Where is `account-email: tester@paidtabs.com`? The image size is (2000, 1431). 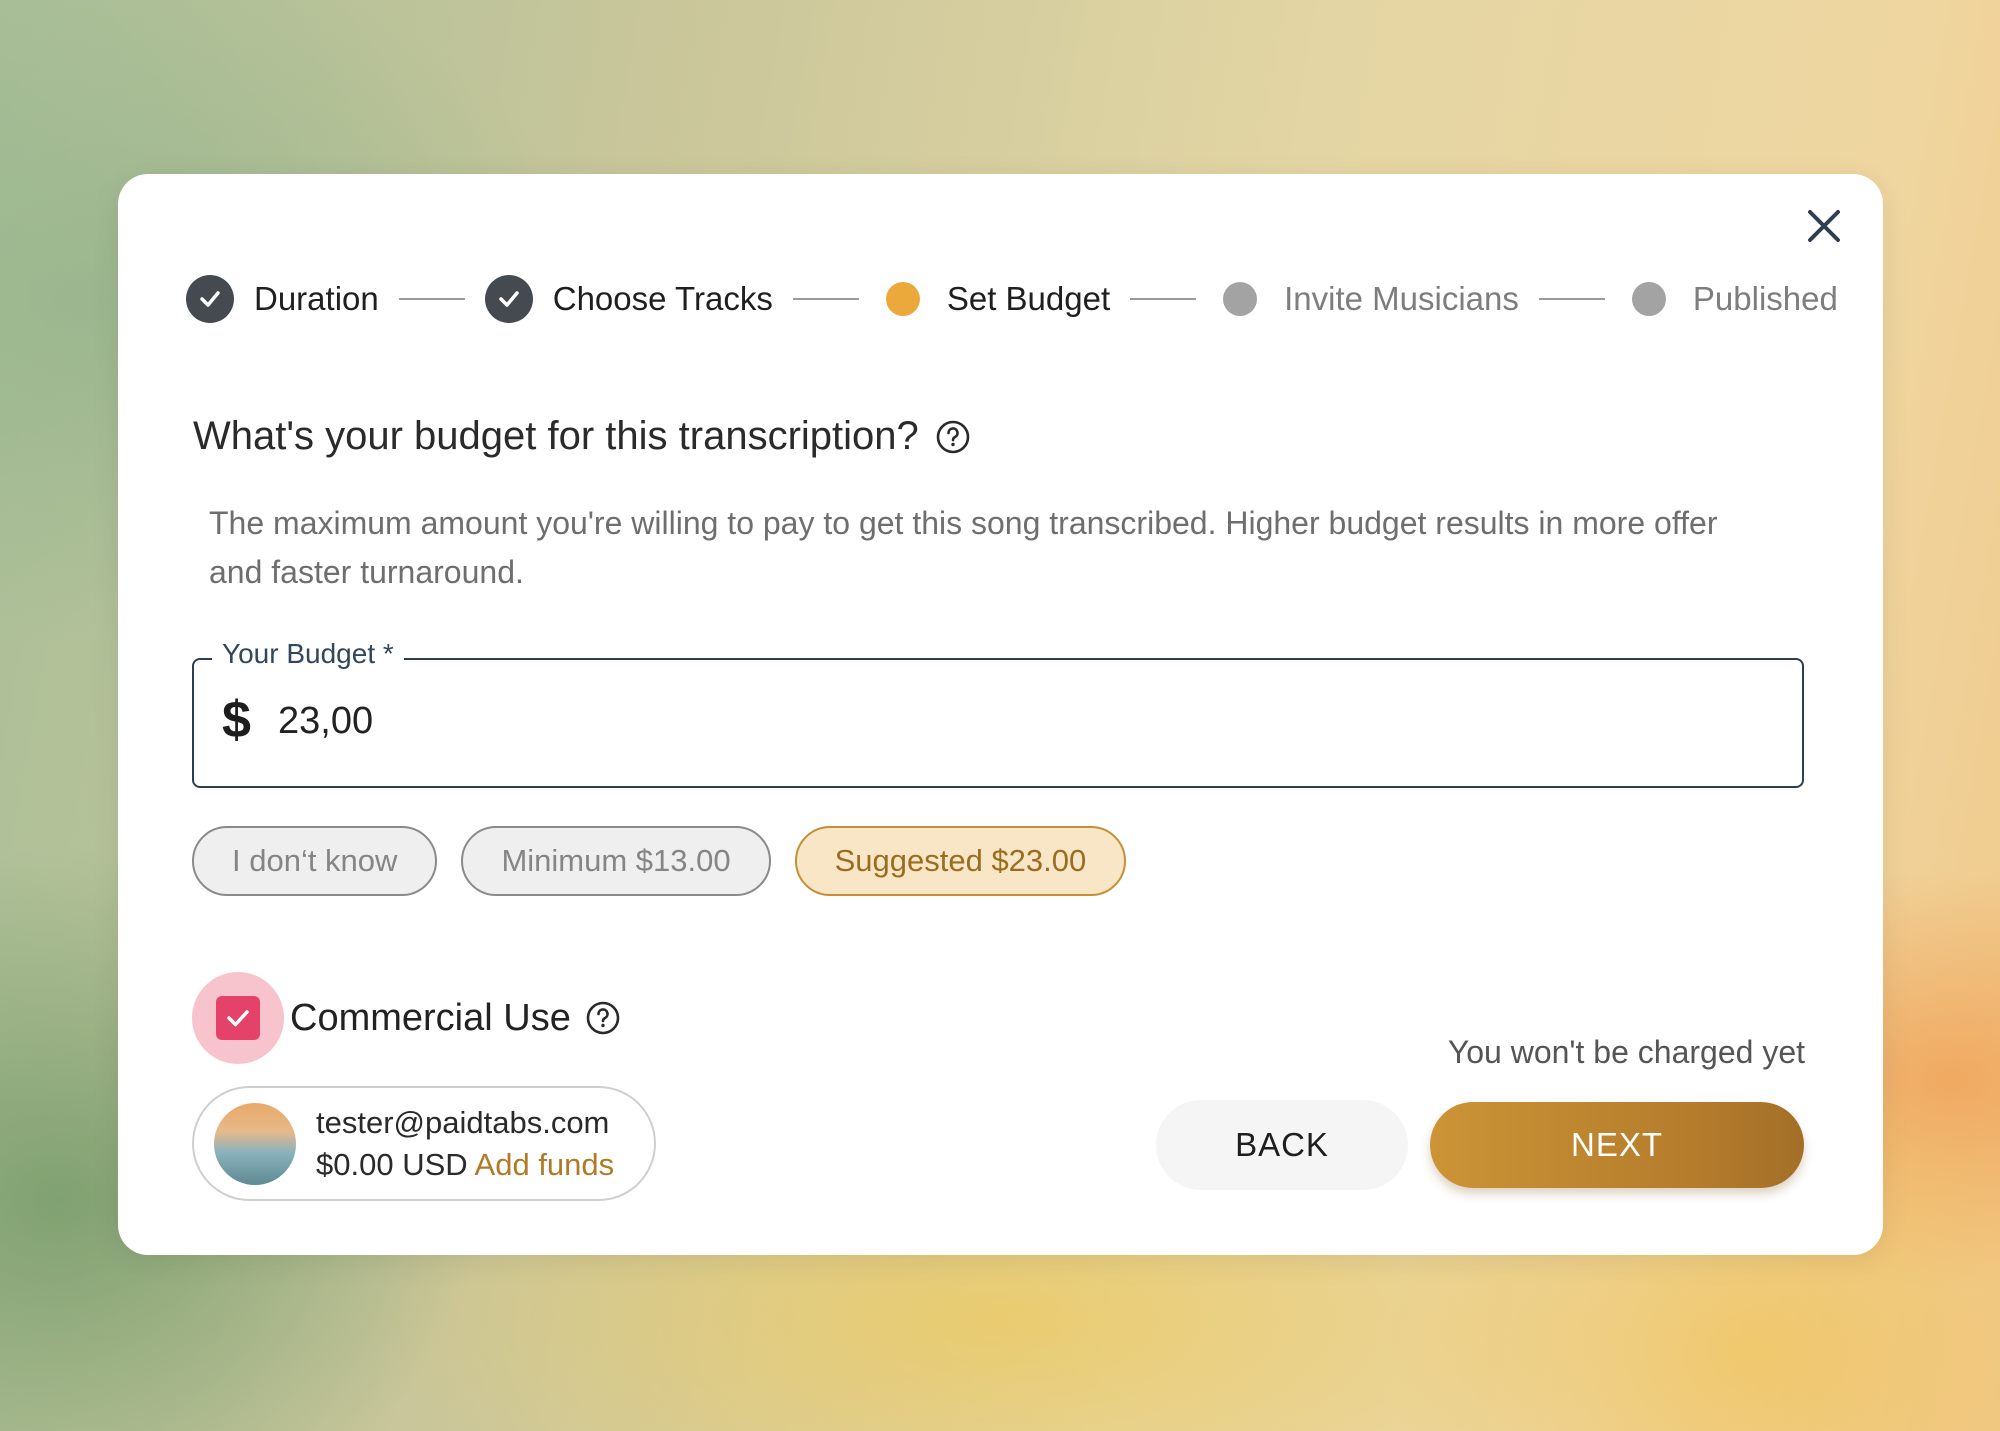
account-email: tester@paidtabs.com is located at coordinates (463, 1122).